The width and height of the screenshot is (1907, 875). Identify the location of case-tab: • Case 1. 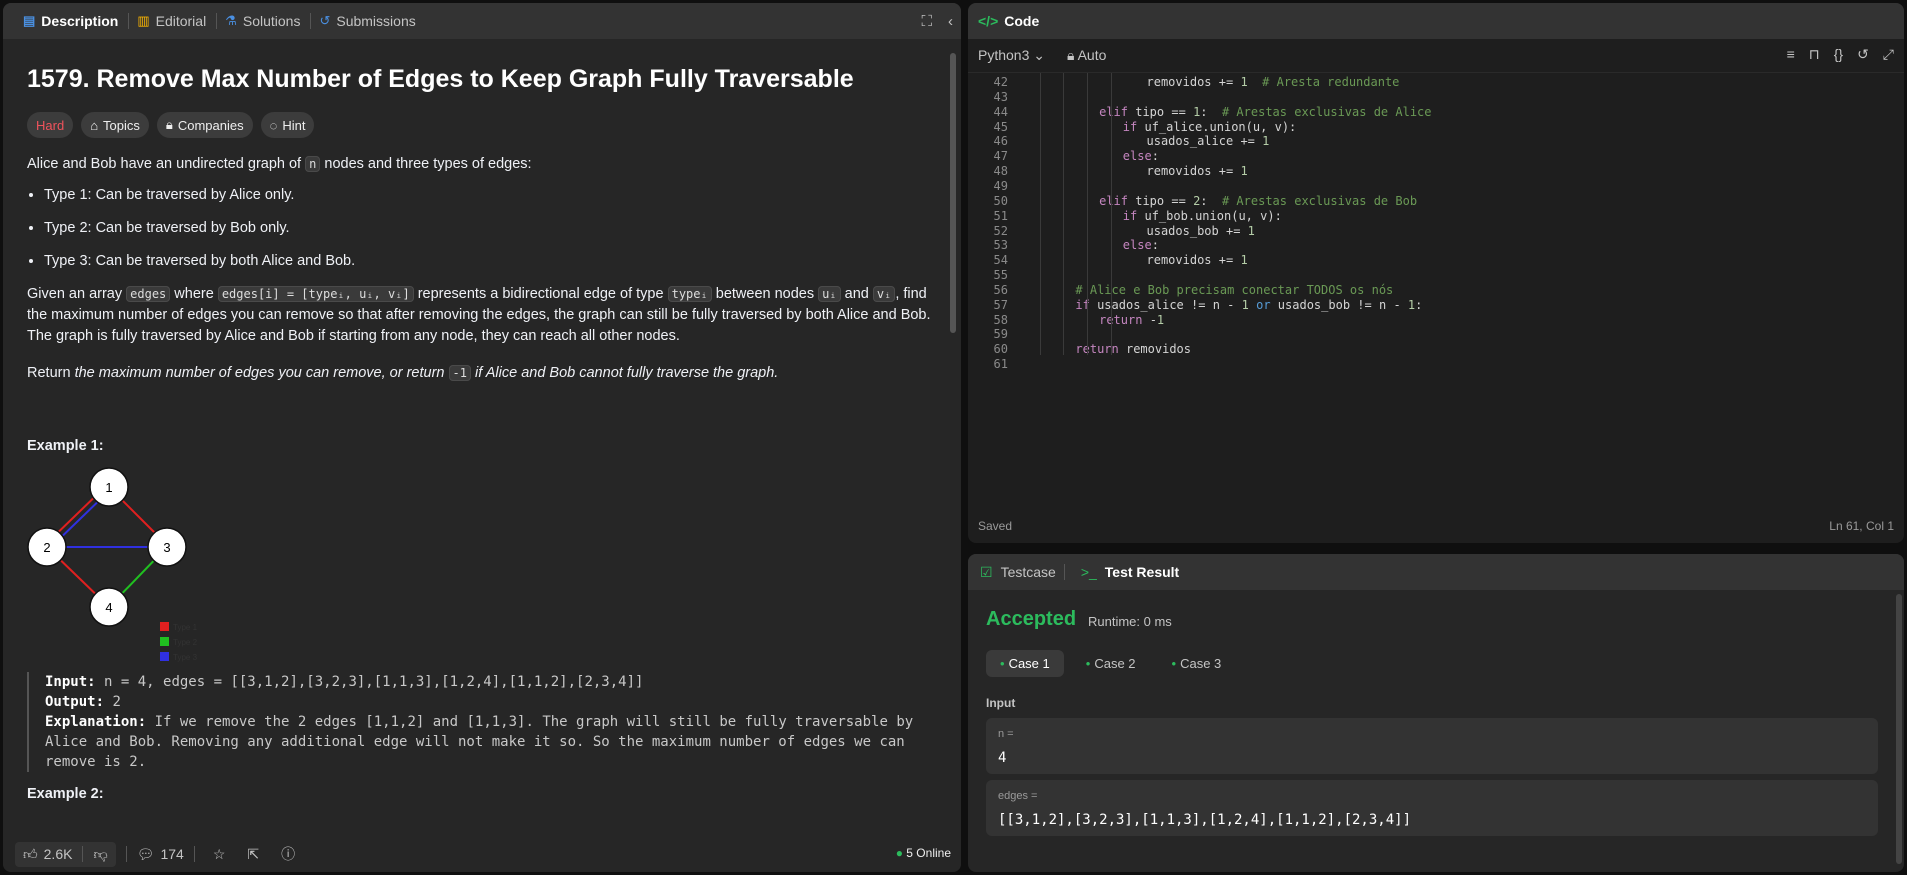
(1025, 663).